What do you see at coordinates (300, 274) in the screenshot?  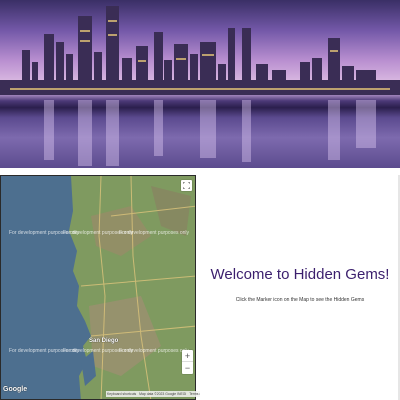 I see `welcome-title: Welcome to Hidden Gems!` at bounding box center [300, 274].